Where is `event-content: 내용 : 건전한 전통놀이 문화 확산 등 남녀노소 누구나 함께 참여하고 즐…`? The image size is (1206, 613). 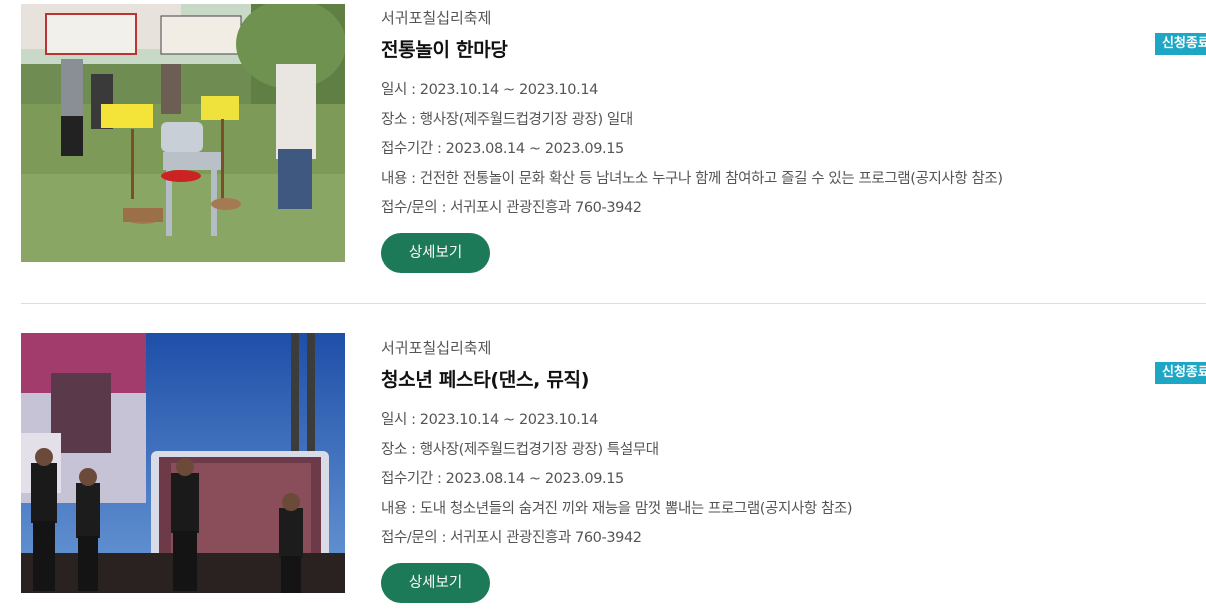
event-content: 내용 : 건전한 전통놀이 문화 확산 등 남녀노소 누구나 함께 참여하고 즐… is located at coordinates (692, 178).